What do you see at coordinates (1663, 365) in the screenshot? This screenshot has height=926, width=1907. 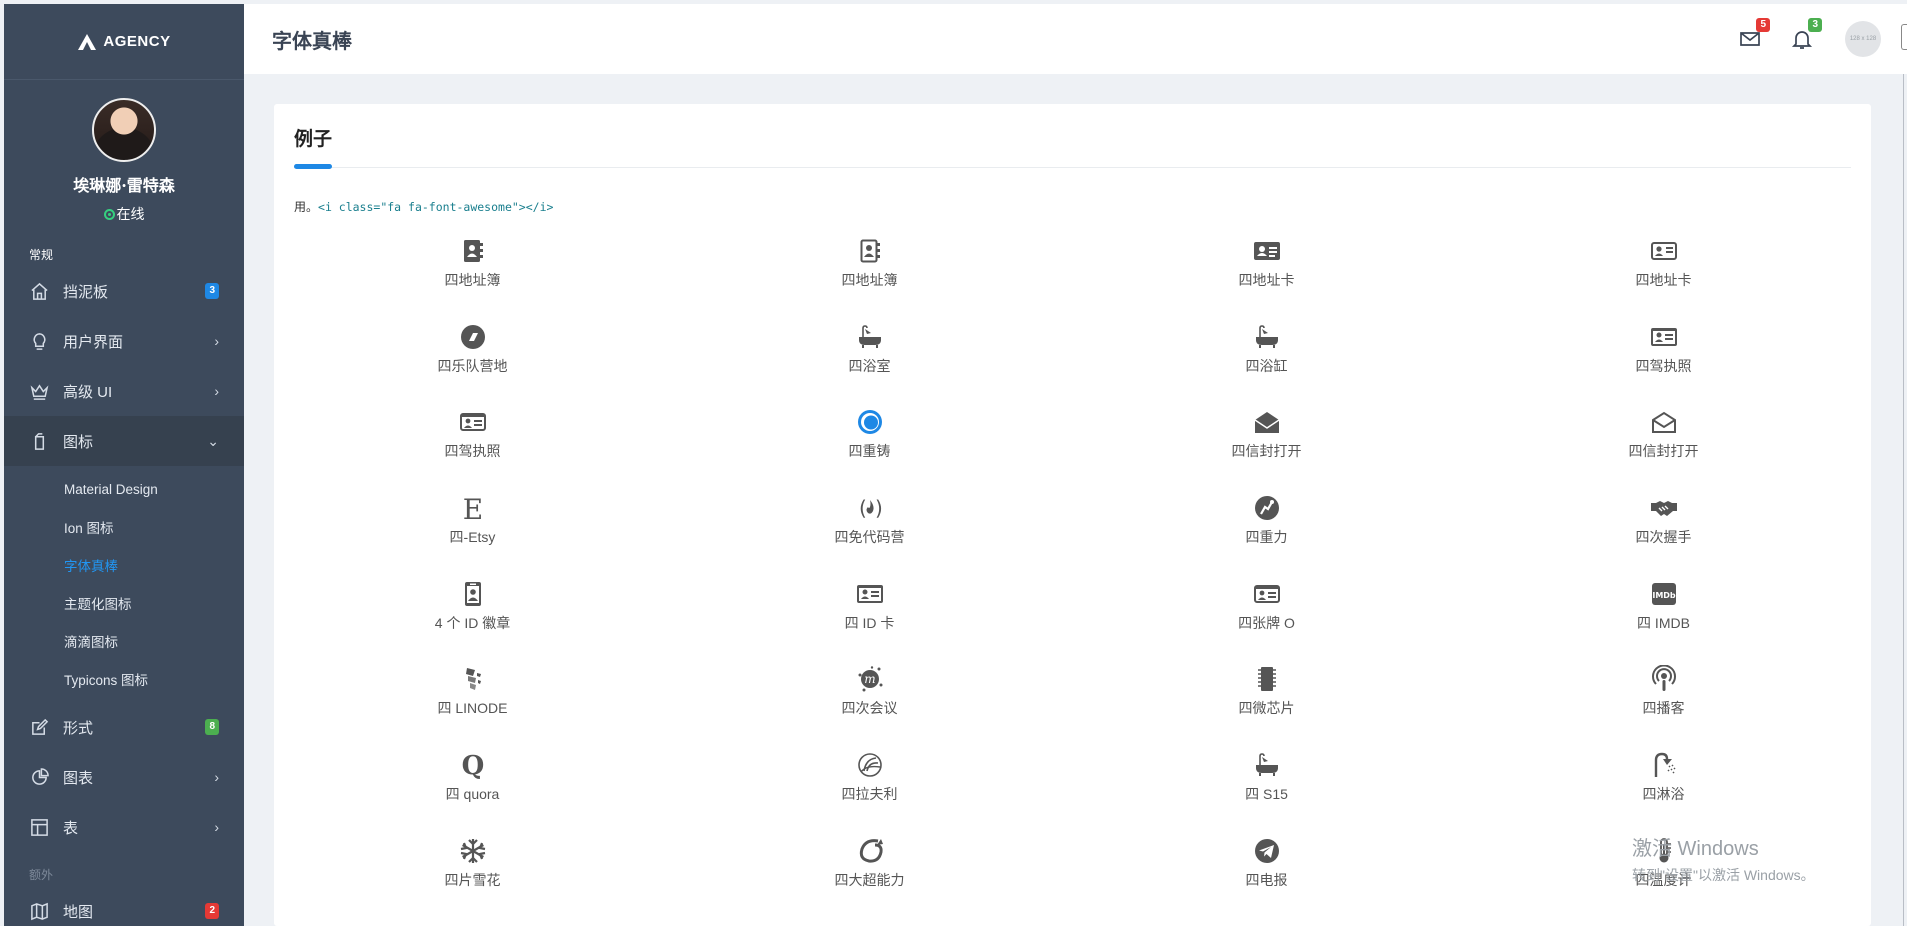 I see `icon-example-label: 四驾执照` at bounding box center [1663, 365].